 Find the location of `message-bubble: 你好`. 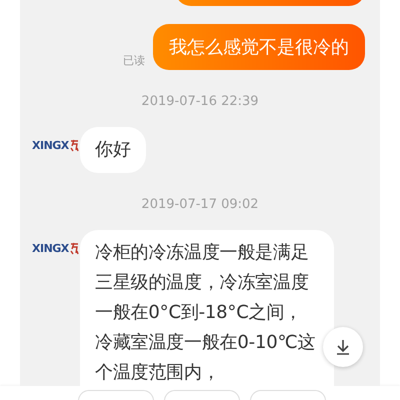

message-bubble: 你好 is located at coordinates (113, 150).